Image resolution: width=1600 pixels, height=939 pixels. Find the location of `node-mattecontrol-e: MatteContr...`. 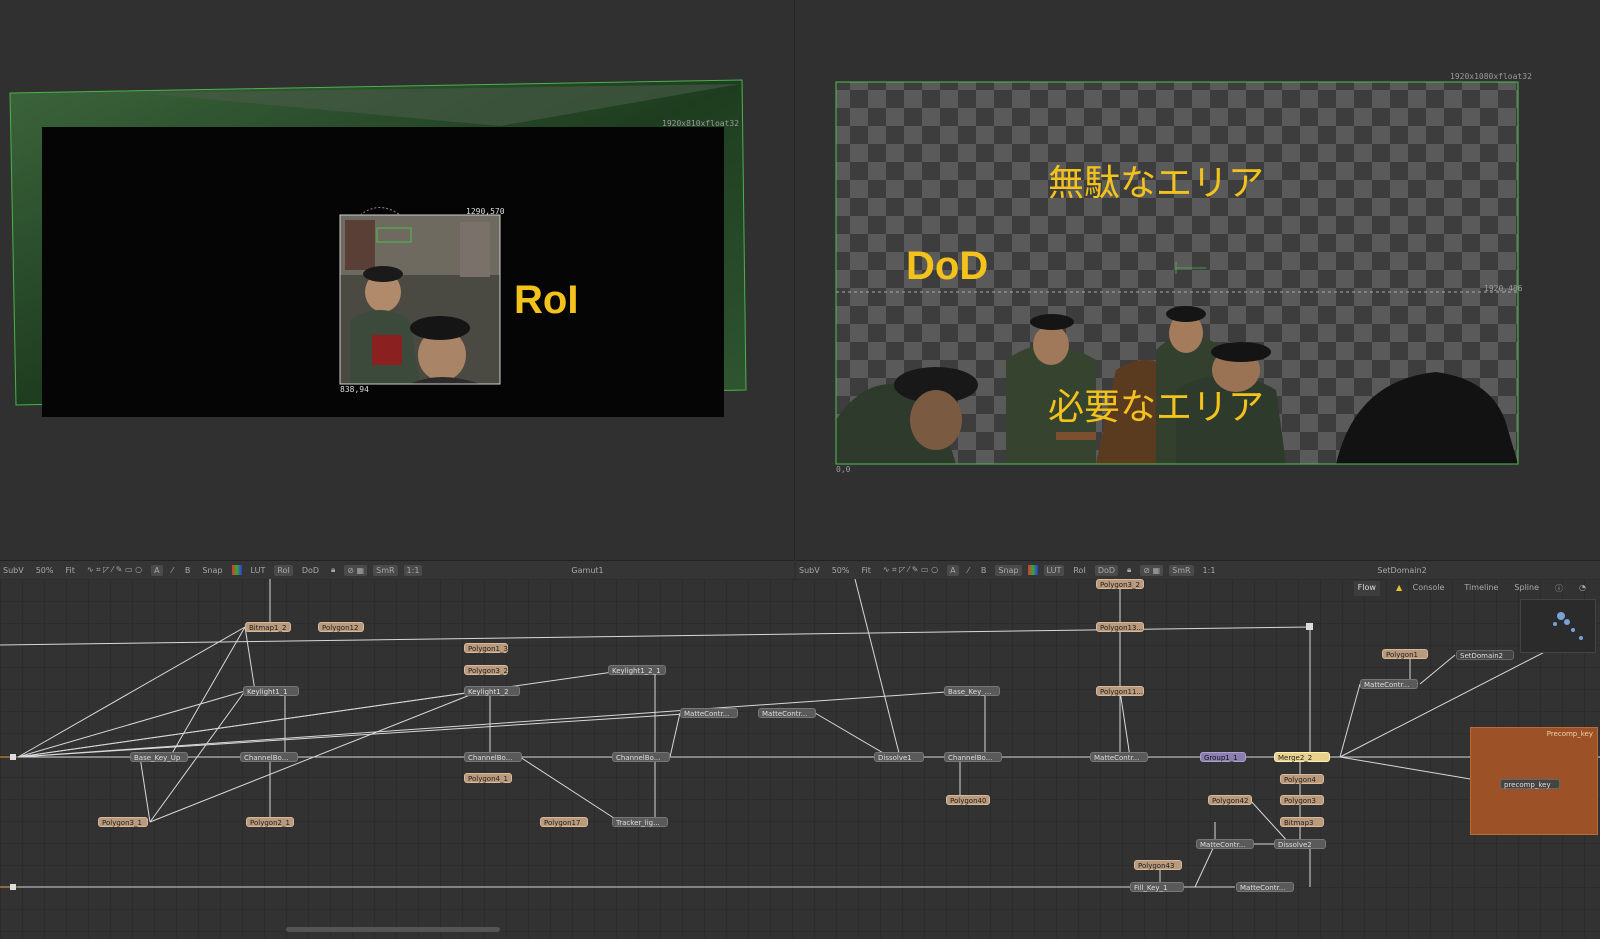

node-mattecontrol-e: MatteContr... is located at coordinates (1265, 887).